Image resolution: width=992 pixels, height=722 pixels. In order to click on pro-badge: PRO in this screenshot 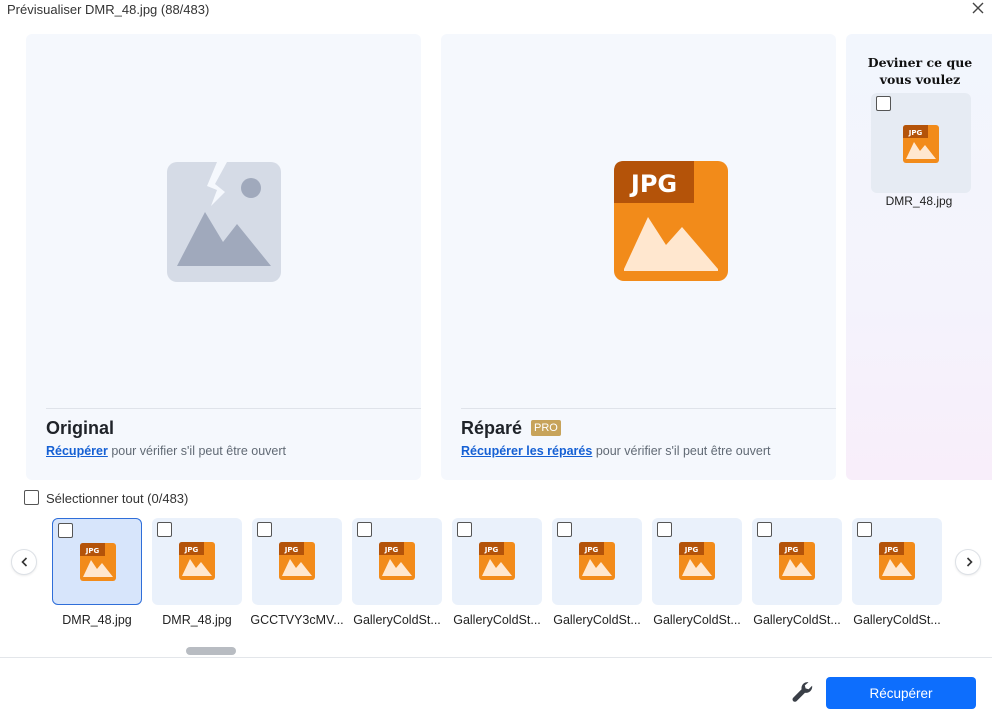, I will do `click(546, 428)`.